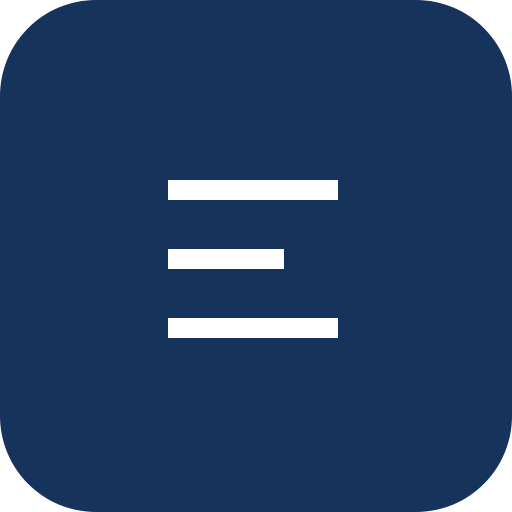  I want to click on menu-line-bottom, so click(253, 328).